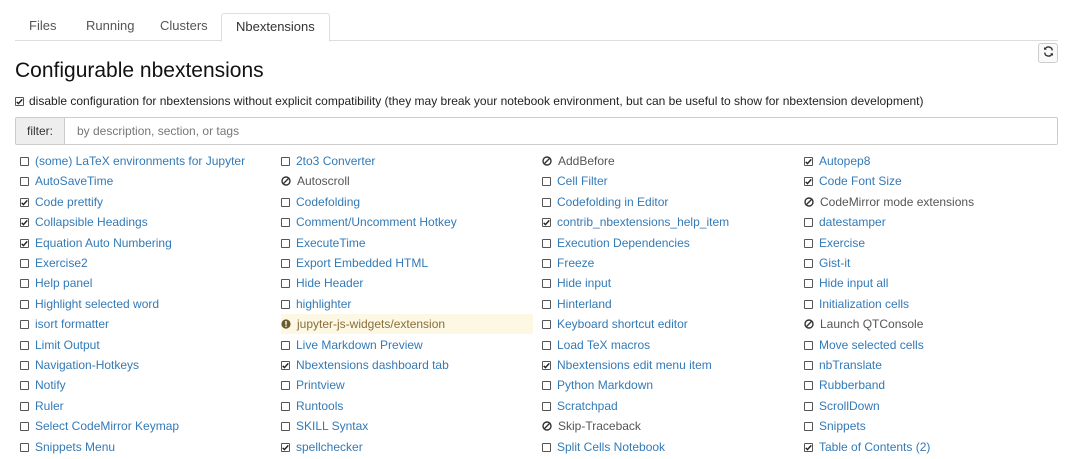  Describe the element at coordinates (874, 447) in the screenshot. I see `nbextension-label: Table of Contents (2)` at that location.